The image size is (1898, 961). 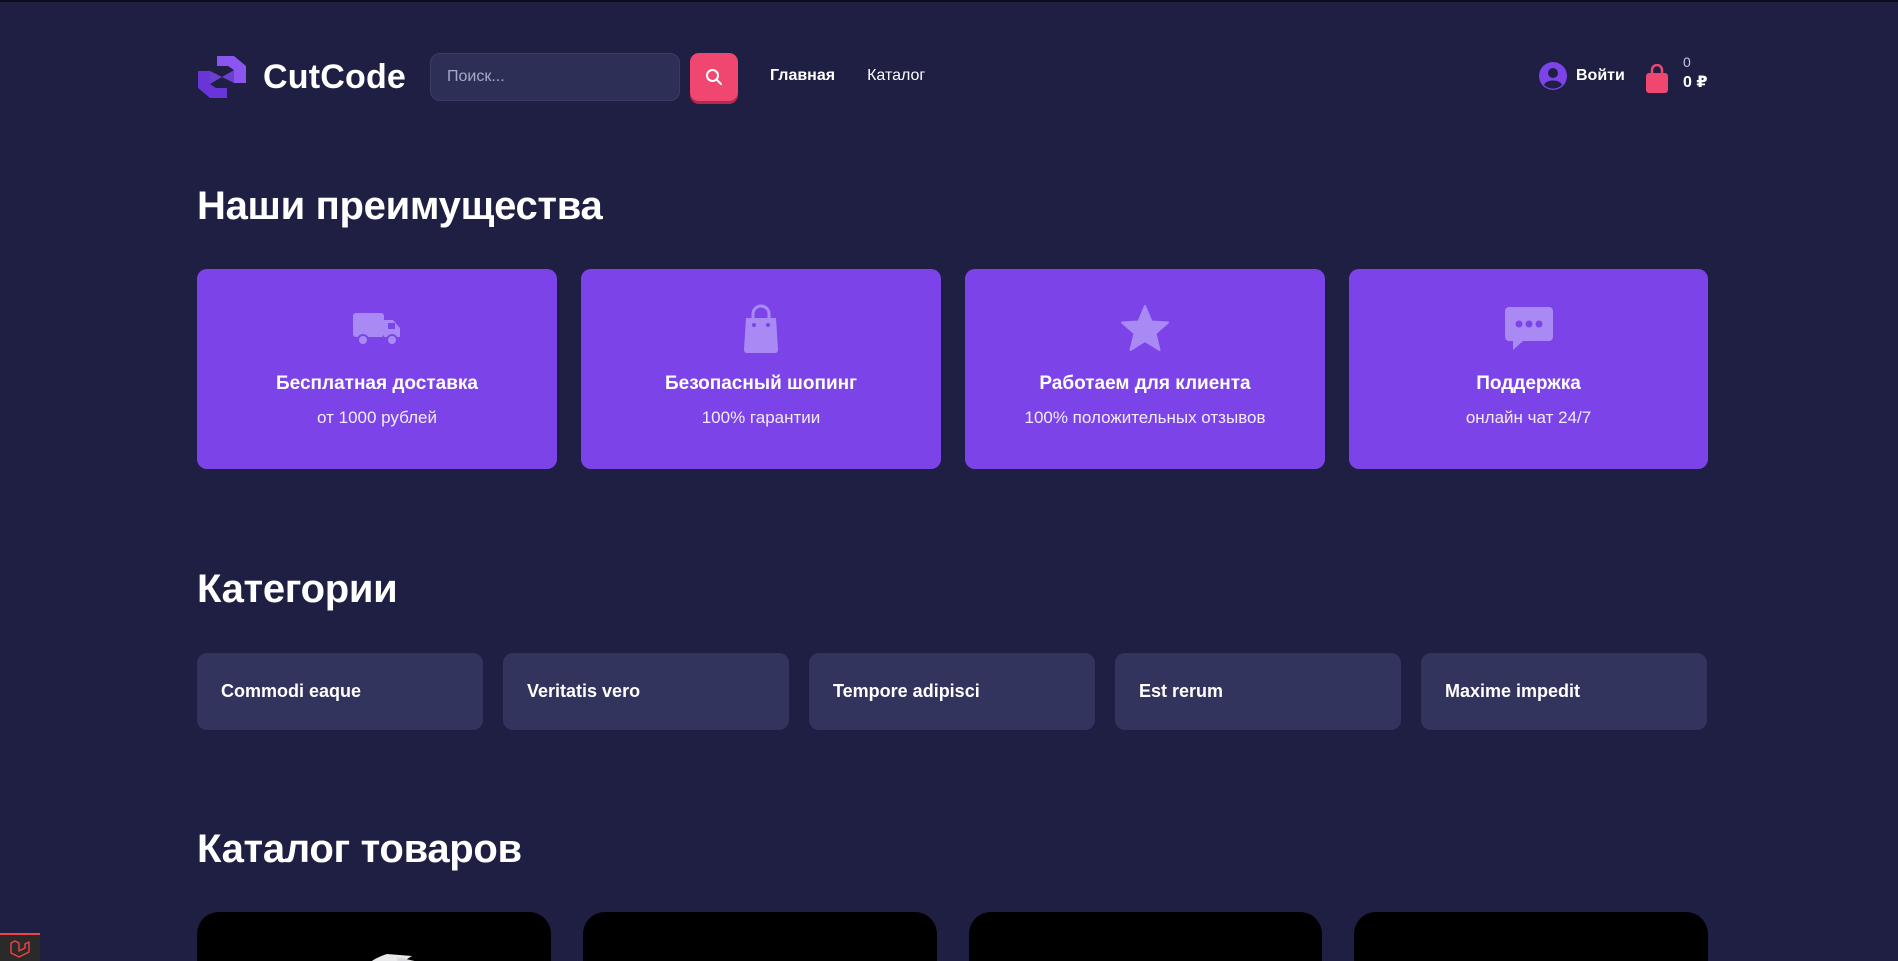 What do you see at coordinates (1695, 82) in the screenshot?
I see `cart-total: 0 ₽` at bounding box center [1695, 82].